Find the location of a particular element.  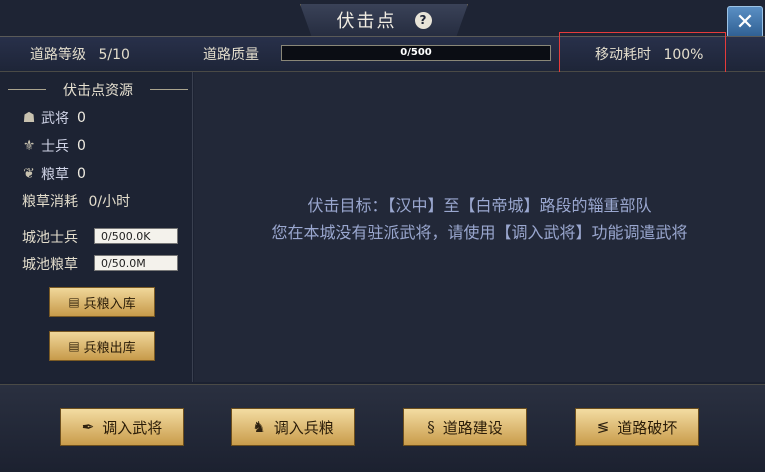

consumption-row: 粮草消耗 0/小时 is located at coordinates (76, 201).